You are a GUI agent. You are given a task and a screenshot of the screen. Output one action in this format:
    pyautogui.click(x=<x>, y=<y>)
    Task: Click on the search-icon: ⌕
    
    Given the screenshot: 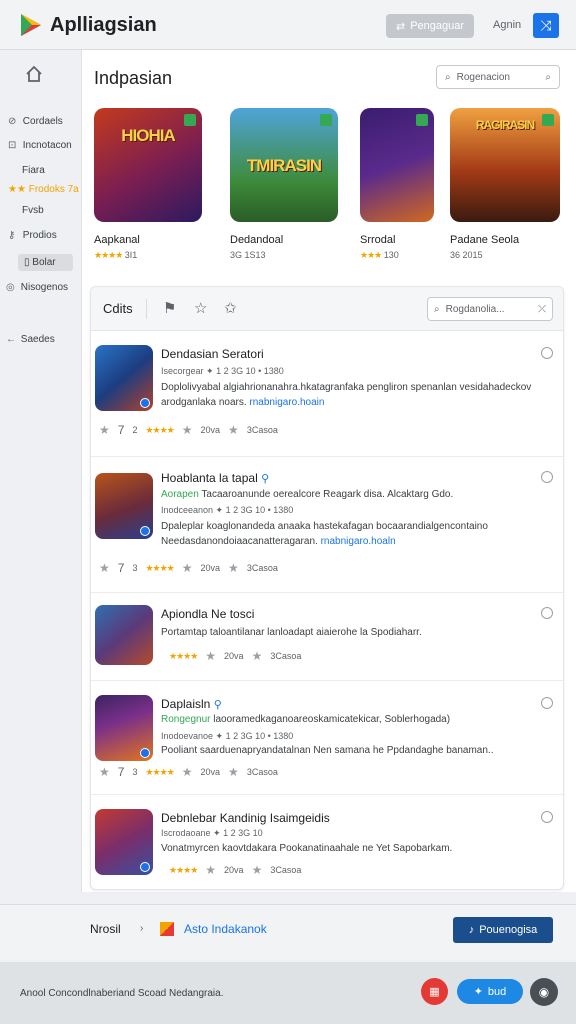 What is the action you would take?
    pyautogui.click(x=548, y=77)
    